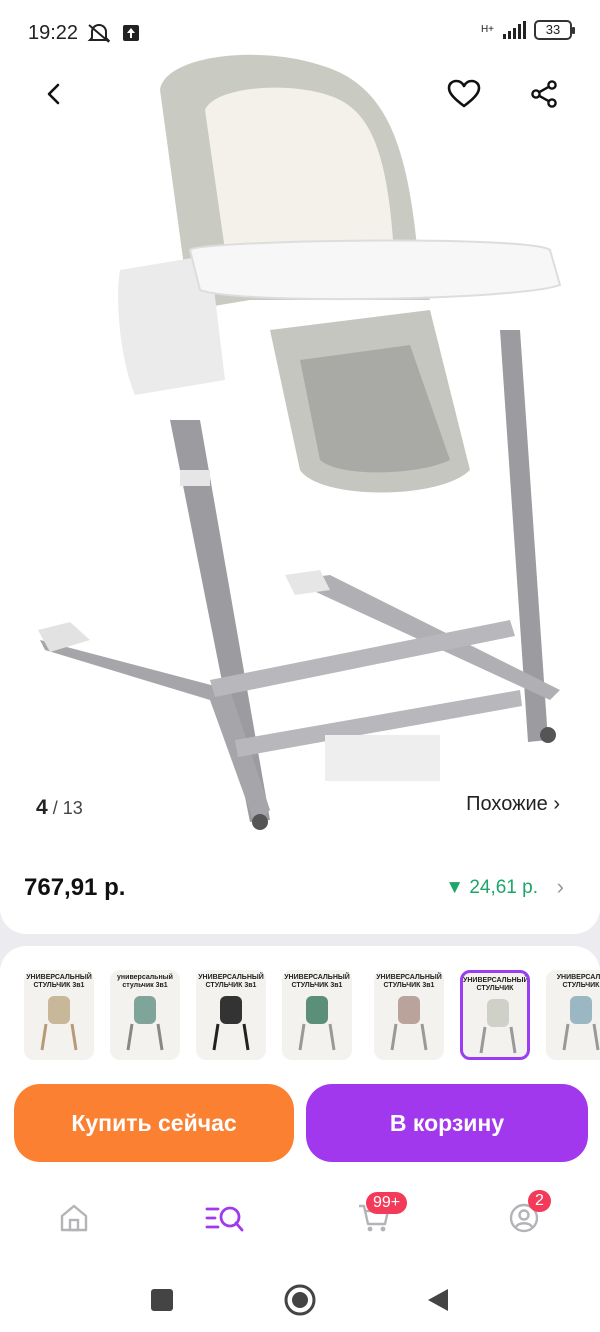 The width and height of the screenshot is (600, 1332). I want to click on nav-cart: 99+, so click(380, 1216).